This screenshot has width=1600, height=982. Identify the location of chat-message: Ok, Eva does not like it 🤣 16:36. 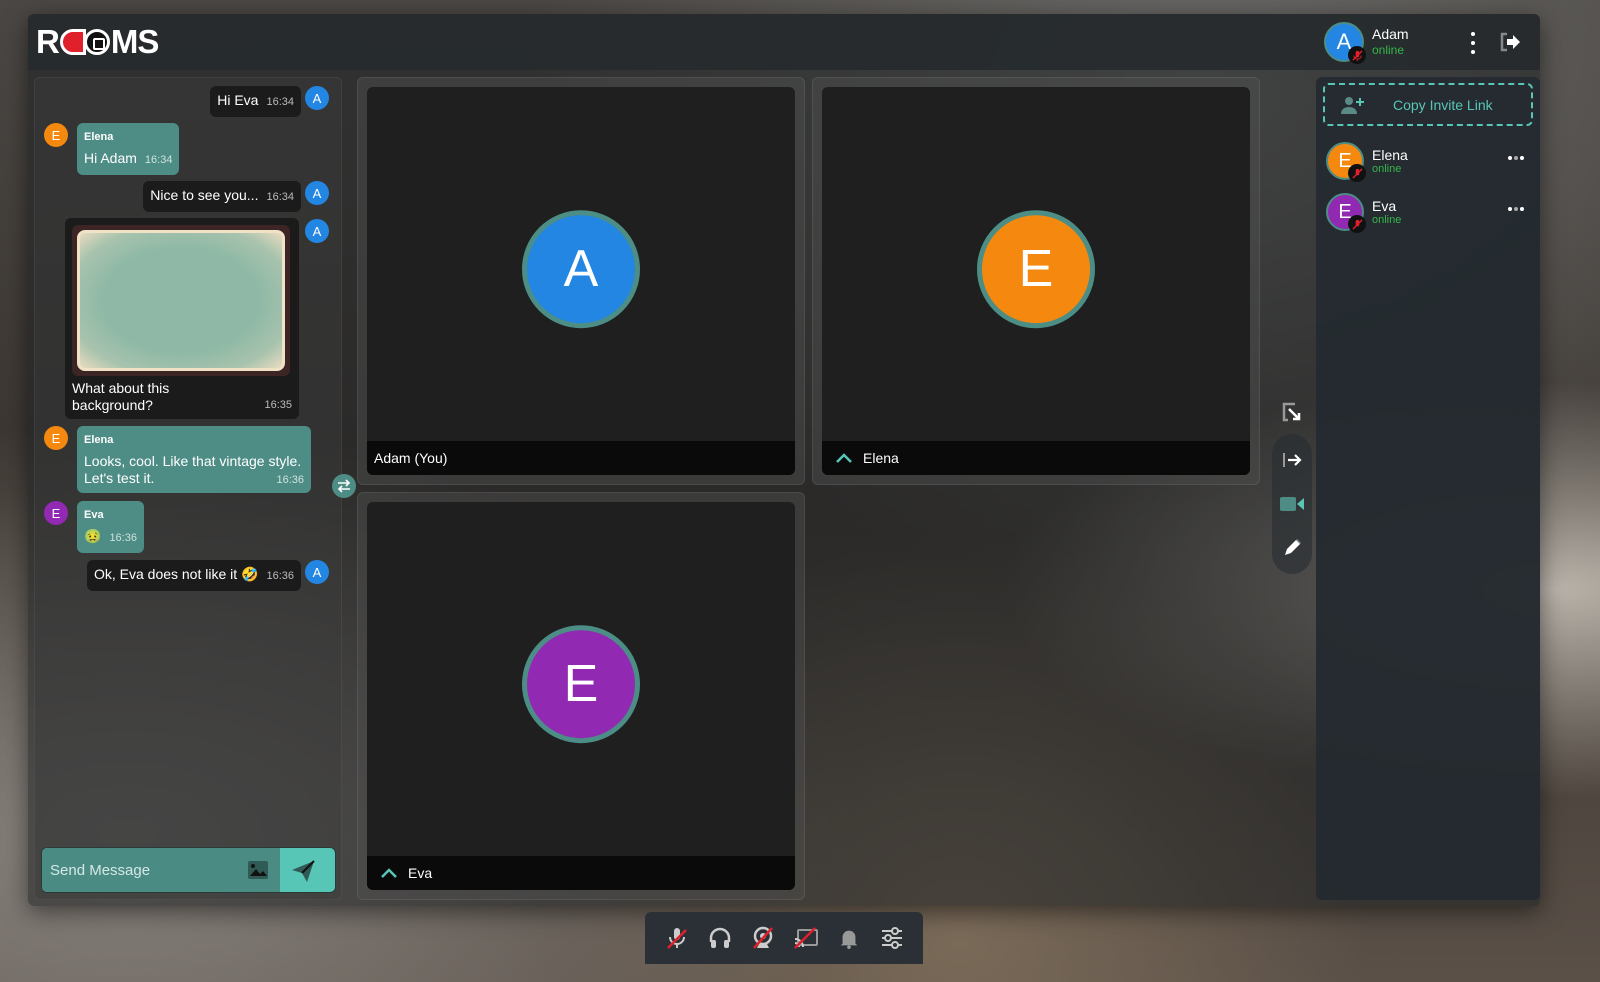
(193, 575).